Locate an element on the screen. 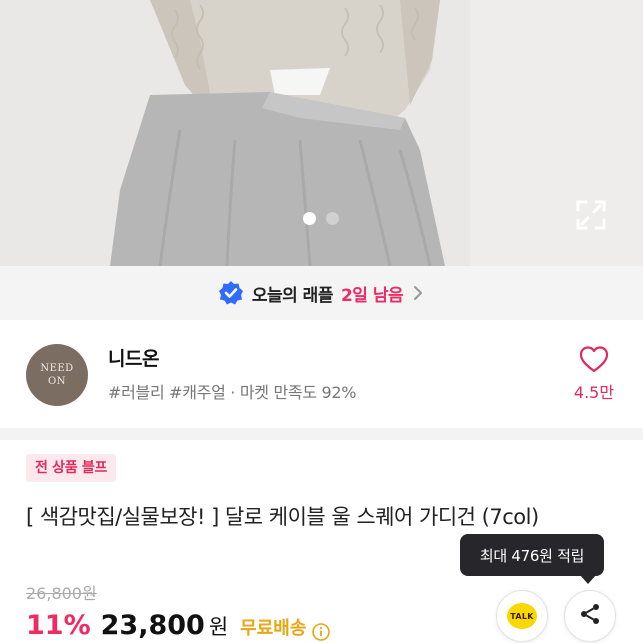 The width and height of the screenshot is (643, 643). raffle-label: 오늘의 래플 is located at coordinates (292, 295).